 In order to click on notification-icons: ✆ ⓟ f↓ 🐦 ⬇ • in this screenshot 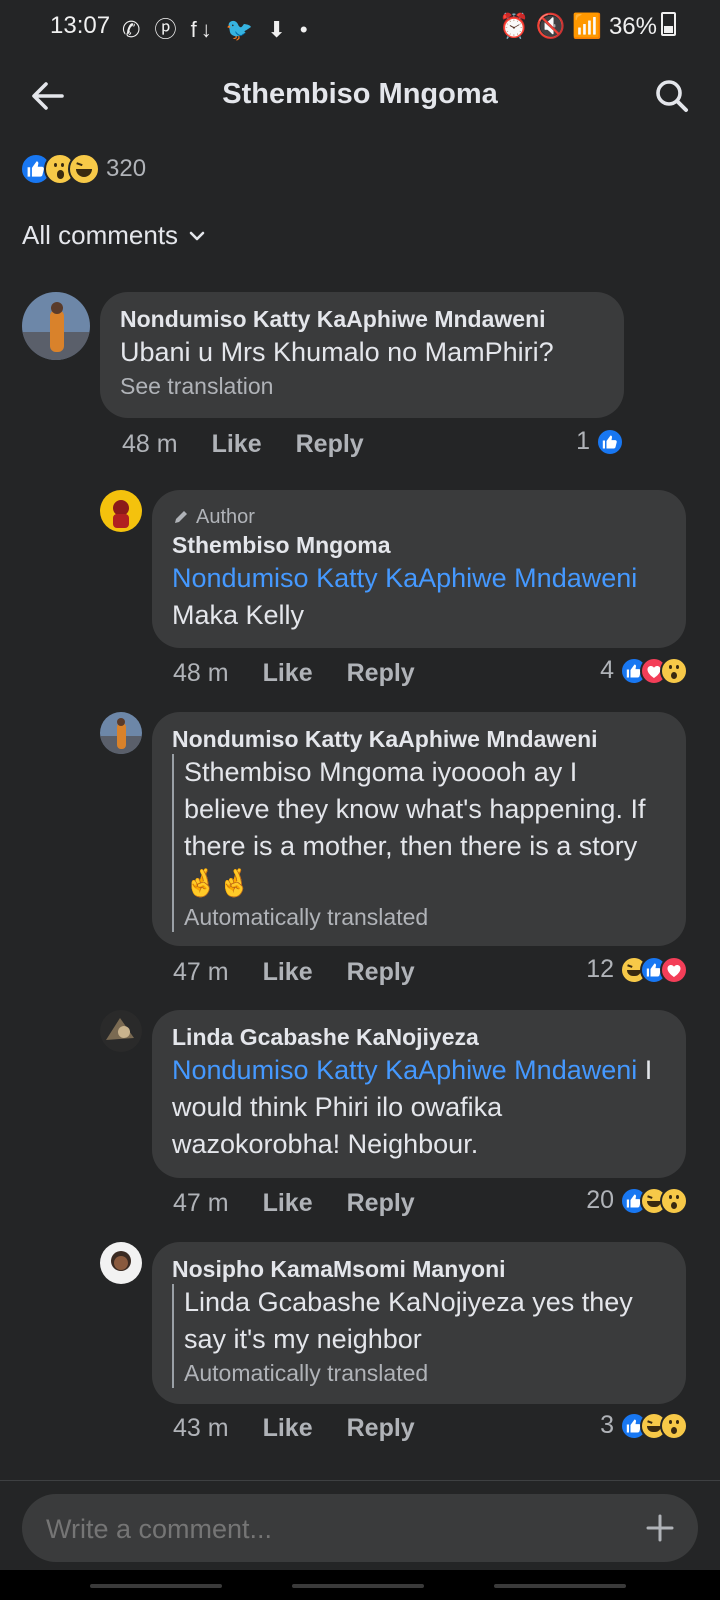, I will do `click(217, 29)`.